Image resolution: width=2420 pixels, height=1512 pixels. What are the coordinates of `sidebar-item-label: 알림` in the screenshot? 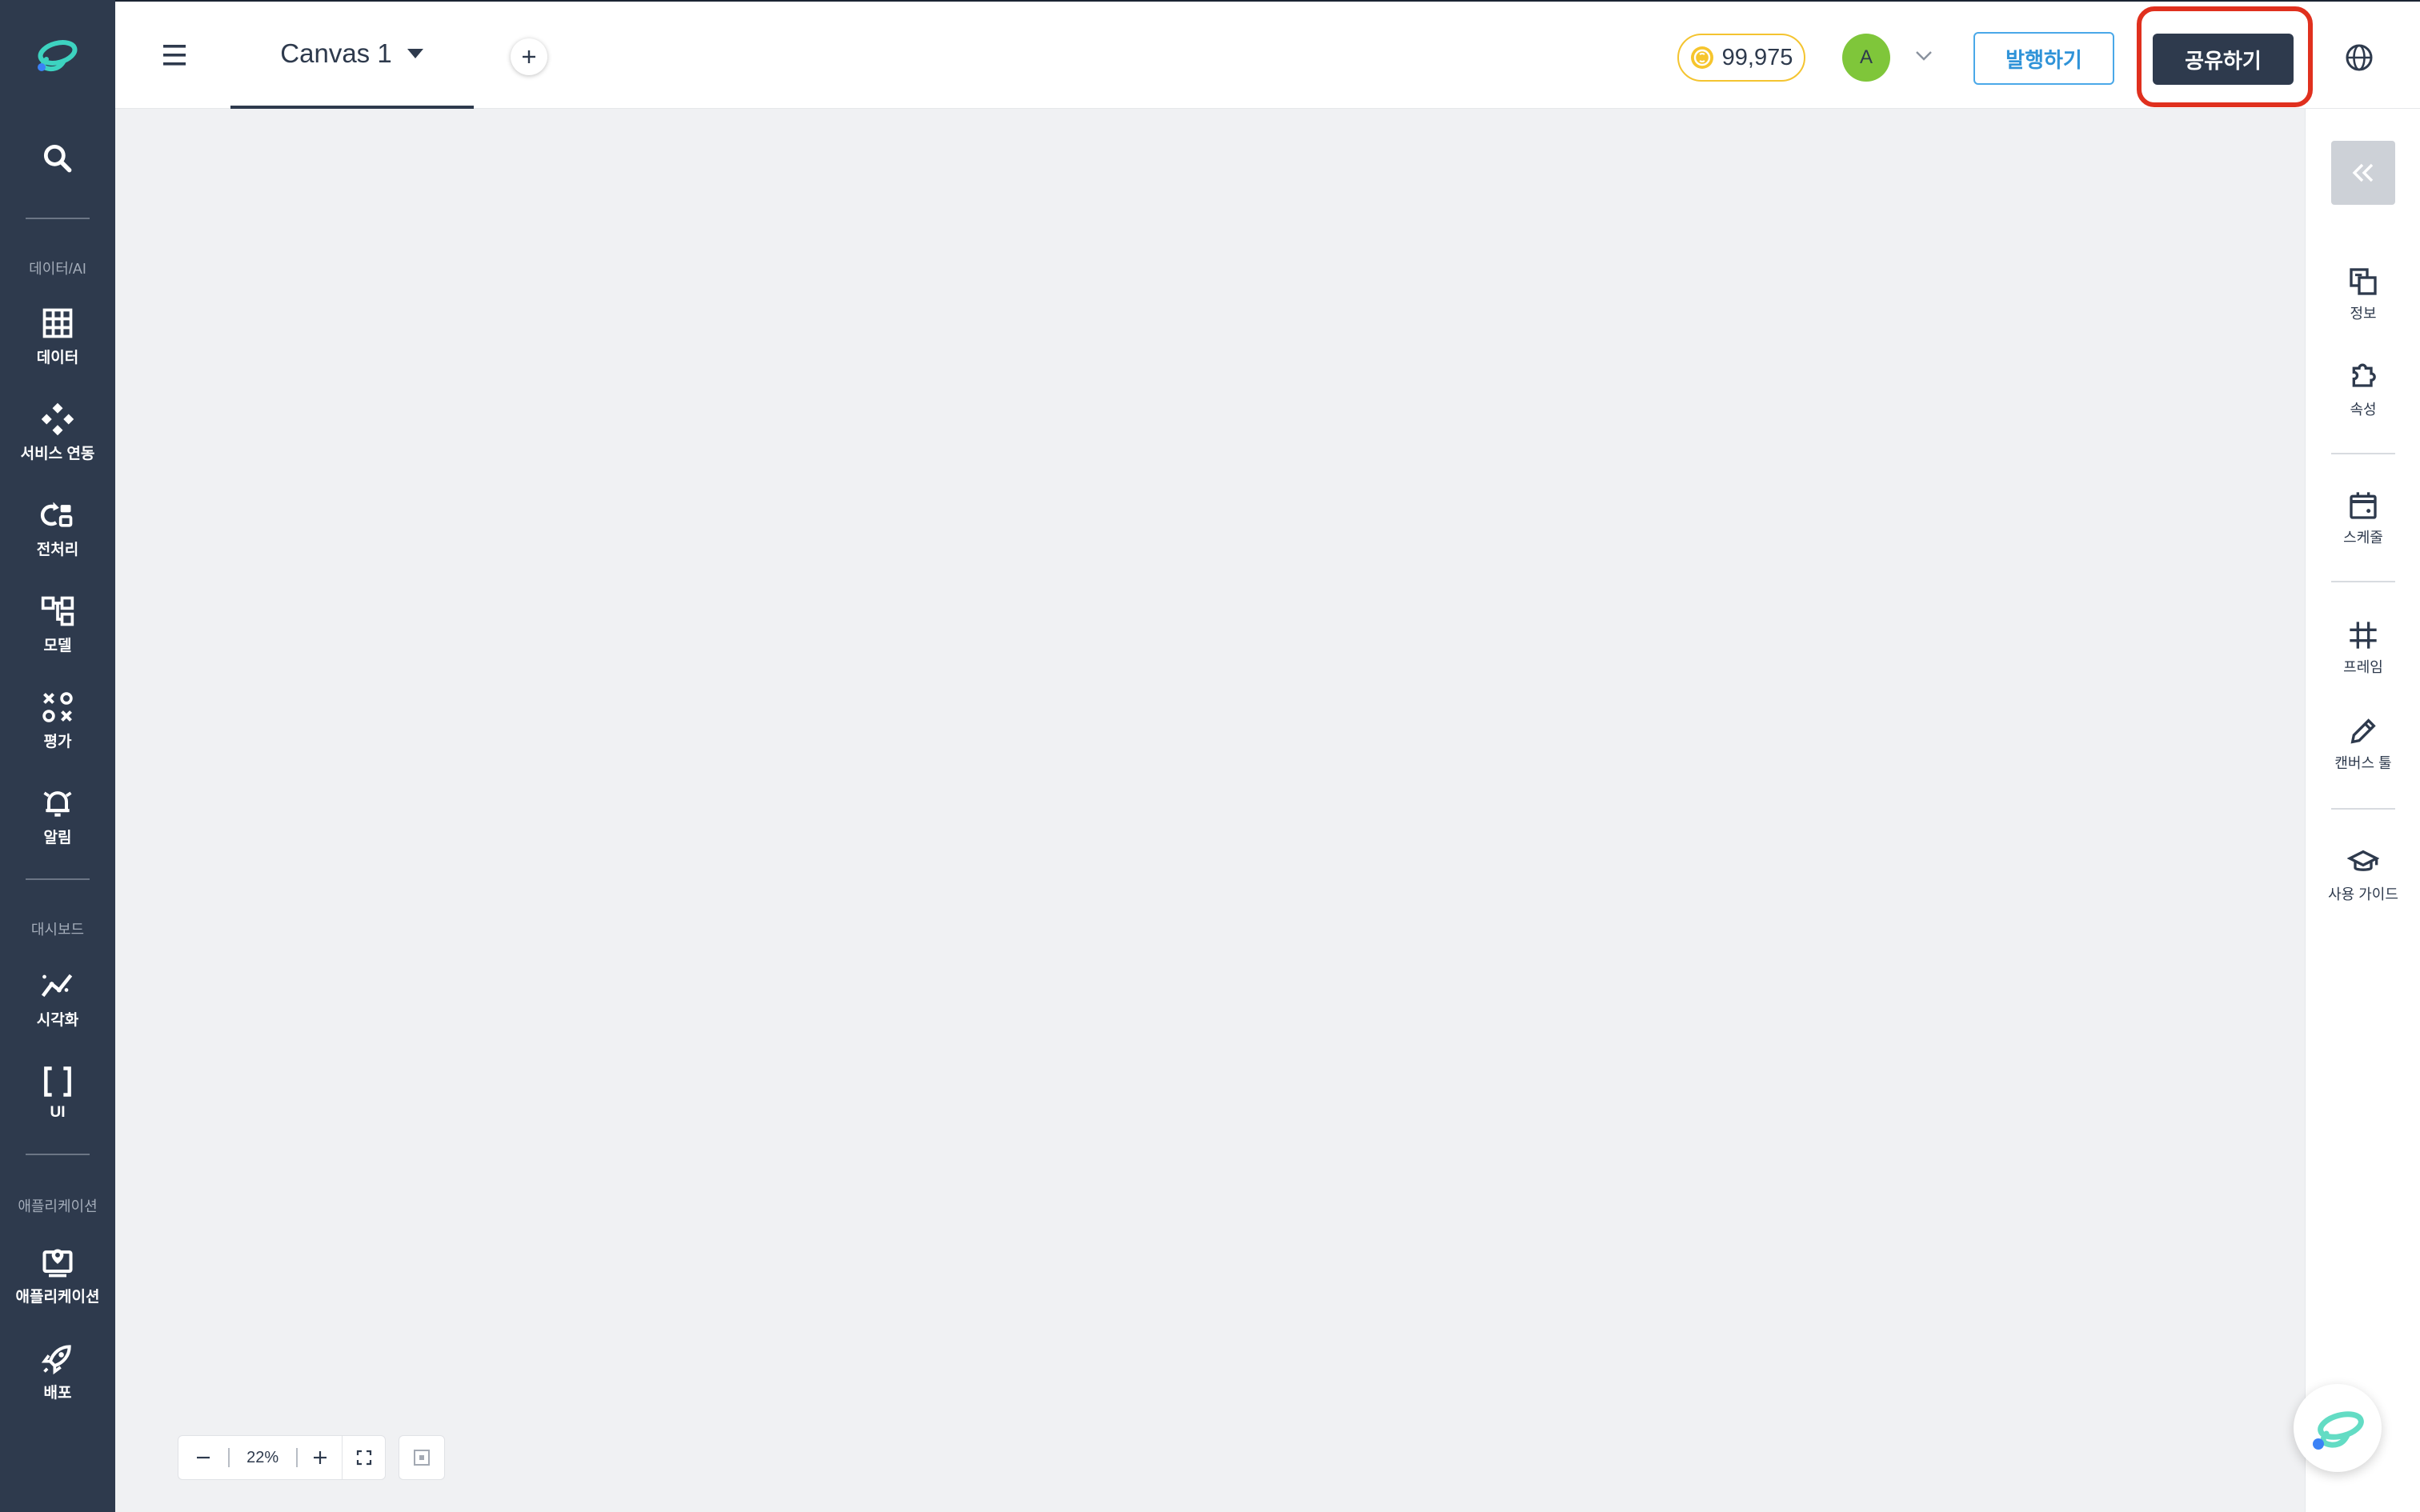 It's located at (57, 838).